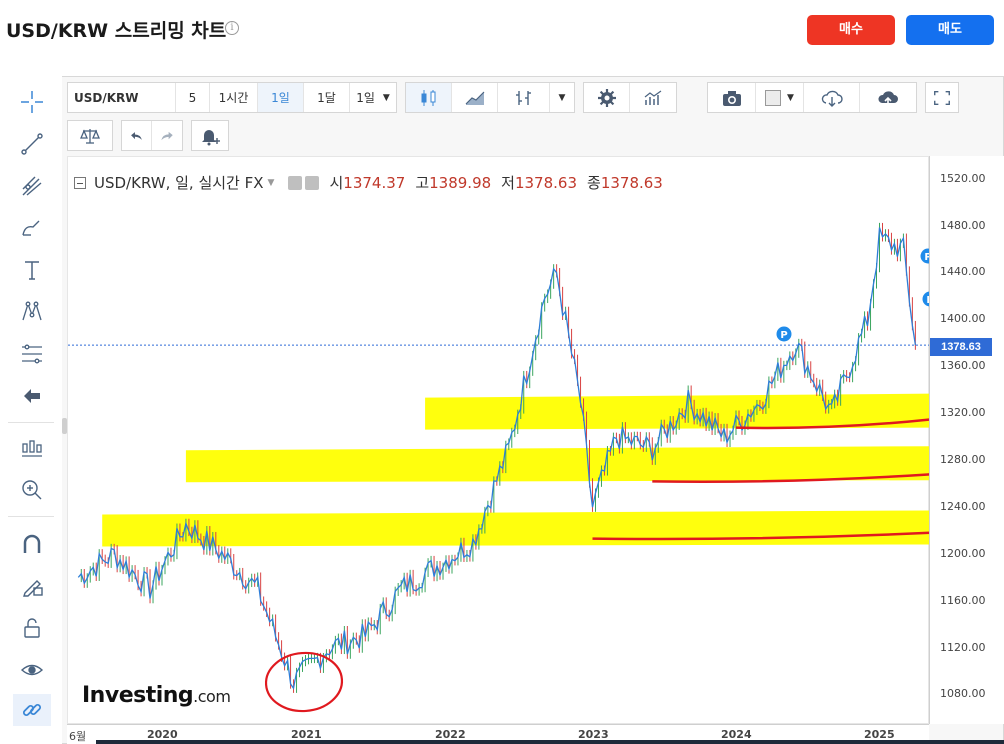 The height and width of the screenshot is (744, 1004). Describe the element at coordinates (32, 270) in the screenshot. I see `text-icon` at that location.